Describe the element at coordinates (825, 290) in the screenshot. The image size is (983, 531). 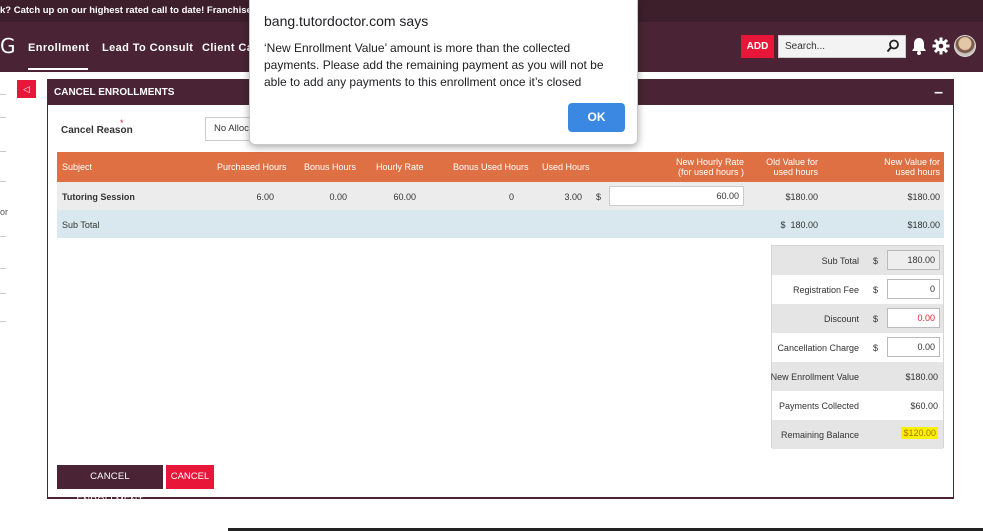
I see `summary-label: Registration Fee` at that location.